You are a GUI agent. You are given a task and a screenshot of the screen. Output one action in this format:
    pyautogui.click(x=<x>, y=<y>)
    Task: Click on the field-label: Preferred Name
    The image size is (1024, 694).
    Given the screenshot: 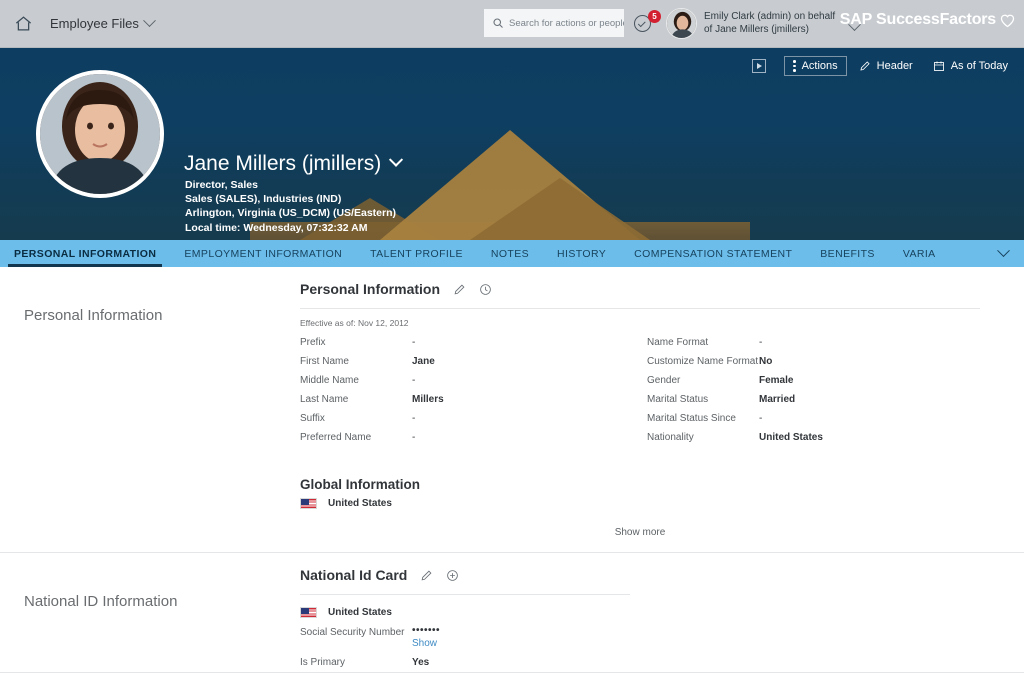 What is the action you would take?
    pyautogui.click(x=336, y=437)
    